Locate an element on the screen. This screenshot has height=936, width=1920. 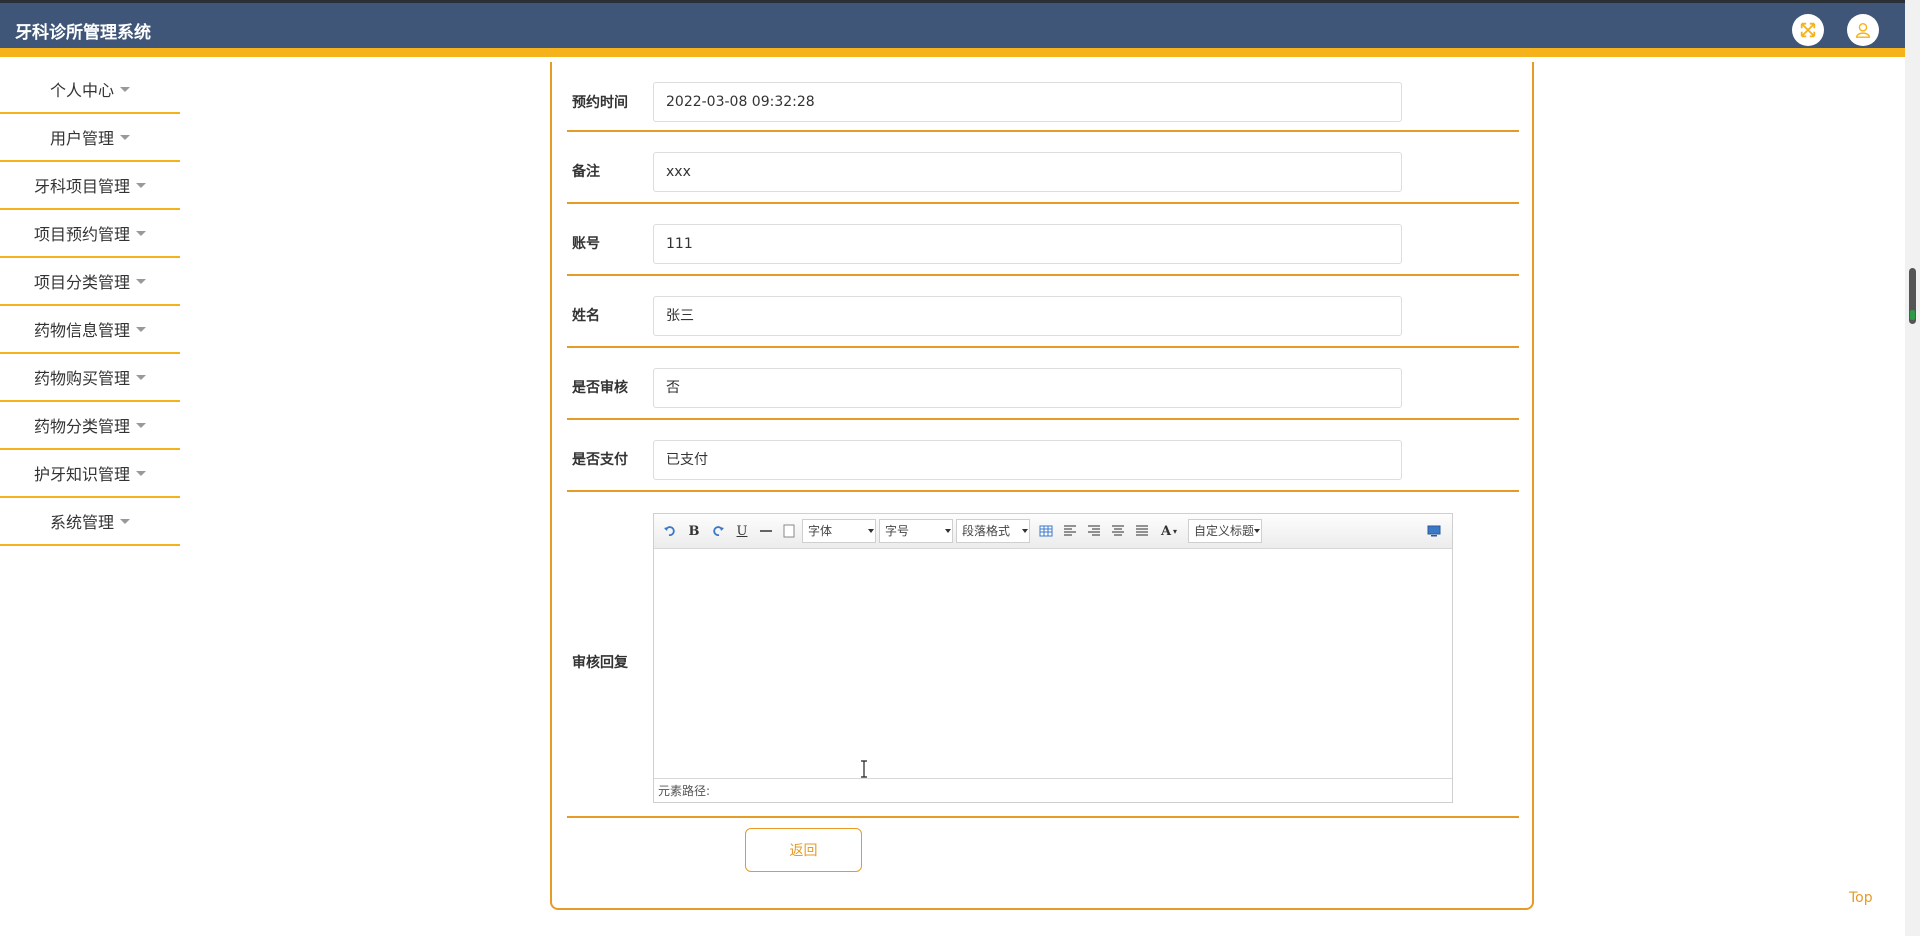
sidebar-item-label: 药物信息管理 is located at coordinates (81, 330).